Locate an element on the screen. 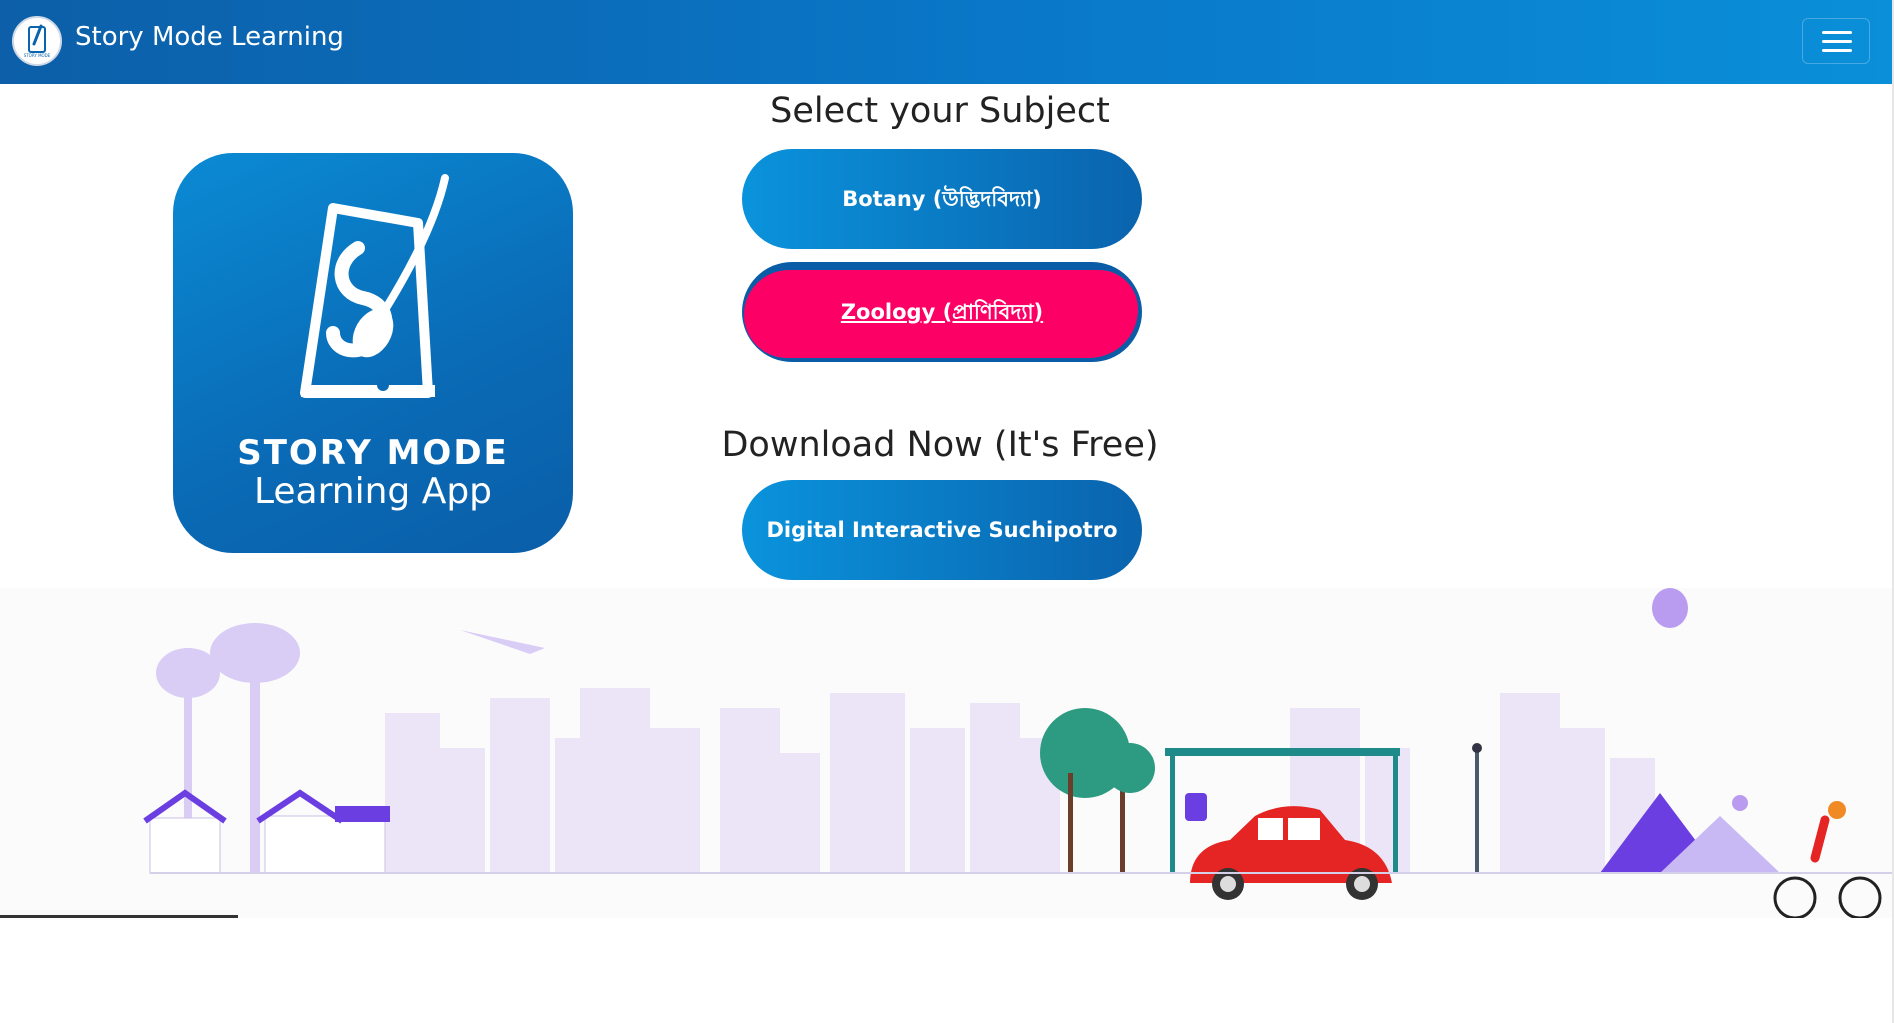 This screenshot has height=1023, width=1894. hamburger-menu-icon is located at coordinates (1836, 41).